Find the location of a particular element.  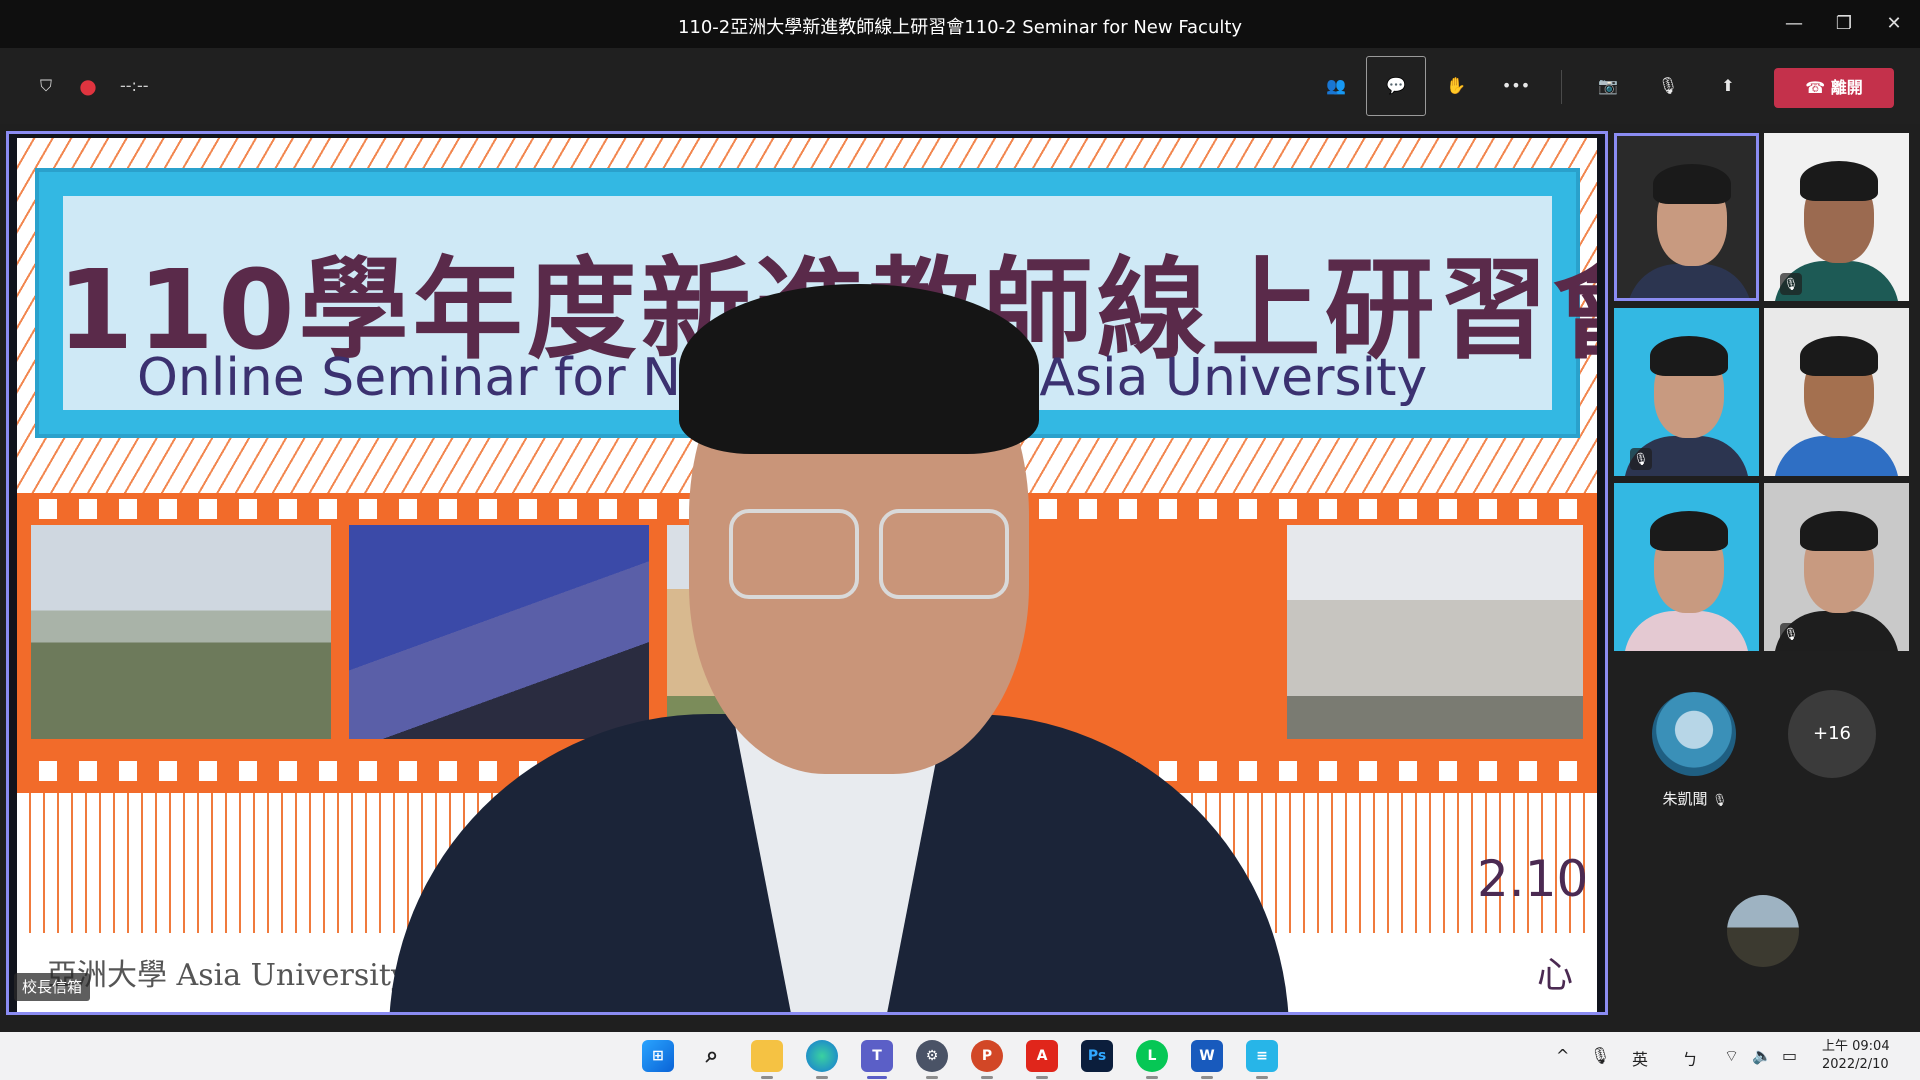

leave-label: 離開 is located at coordinates (1846, 87).